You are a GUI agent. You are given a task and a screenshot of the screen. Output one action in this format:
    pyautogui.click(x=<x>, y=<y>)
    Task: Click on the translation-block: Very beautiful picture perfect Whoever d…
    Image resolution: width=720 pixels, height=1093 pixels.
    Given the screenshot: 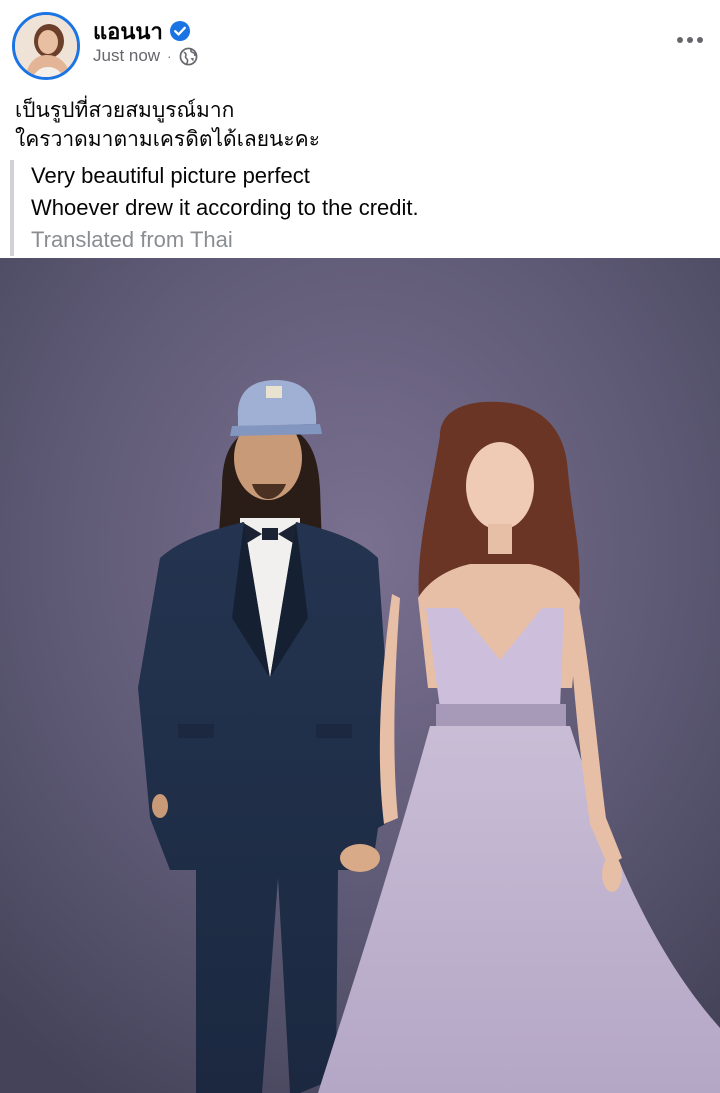 What is the action you would take?
    pyautogui.click(x=360, y=208)
    